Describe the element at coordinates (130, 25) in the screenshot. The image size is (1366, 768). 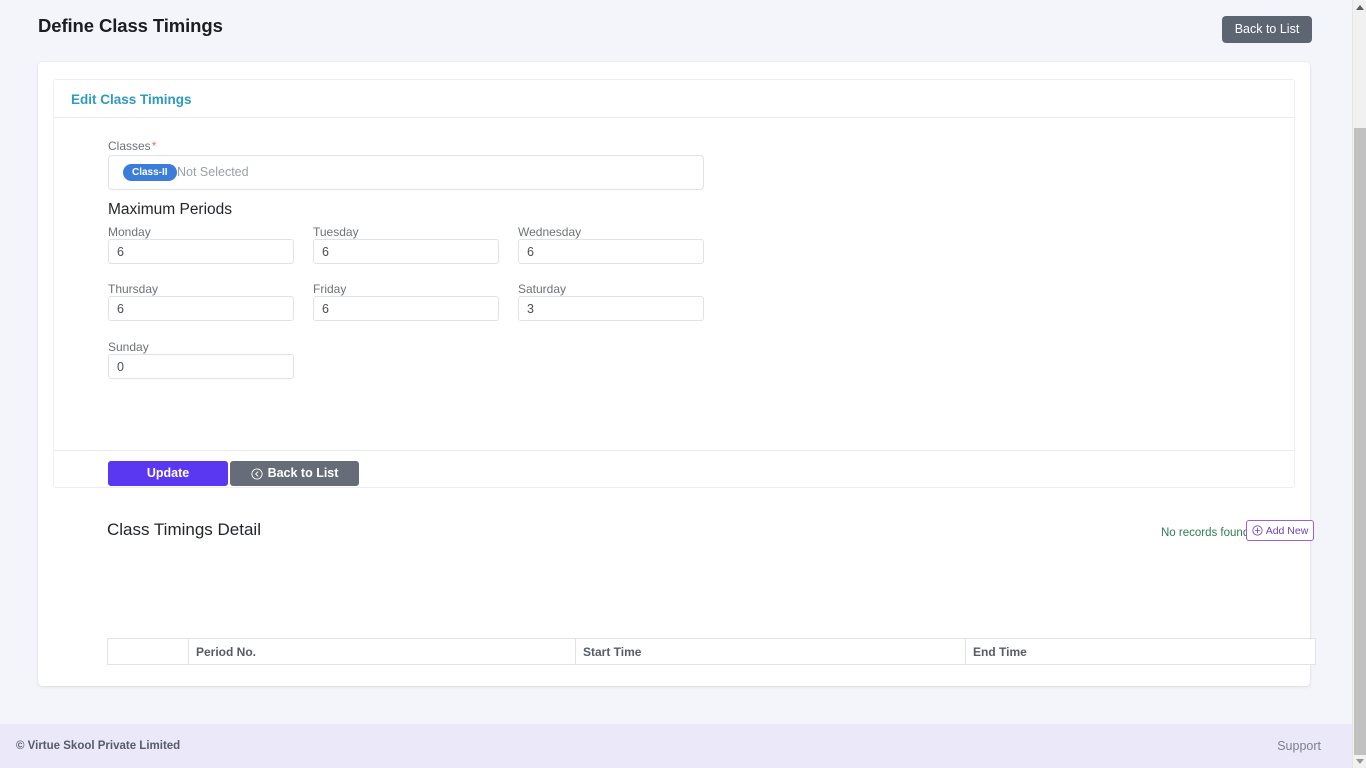
I see `page-title: Define Class Timings` at that location.